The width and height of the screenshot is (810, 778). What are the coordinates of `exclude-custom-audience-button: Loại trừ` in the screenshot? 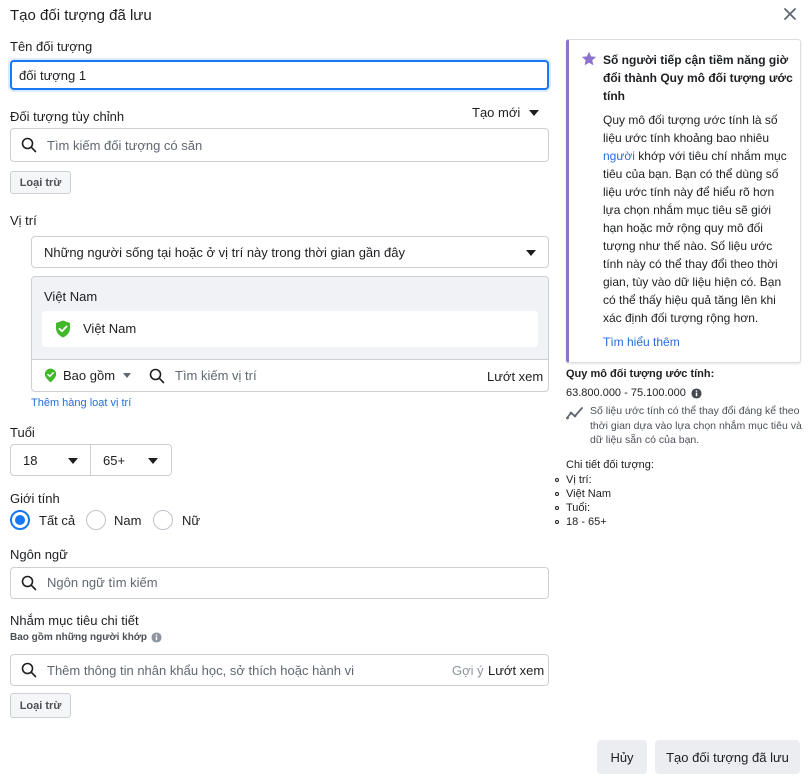 It's located at (40, 182).